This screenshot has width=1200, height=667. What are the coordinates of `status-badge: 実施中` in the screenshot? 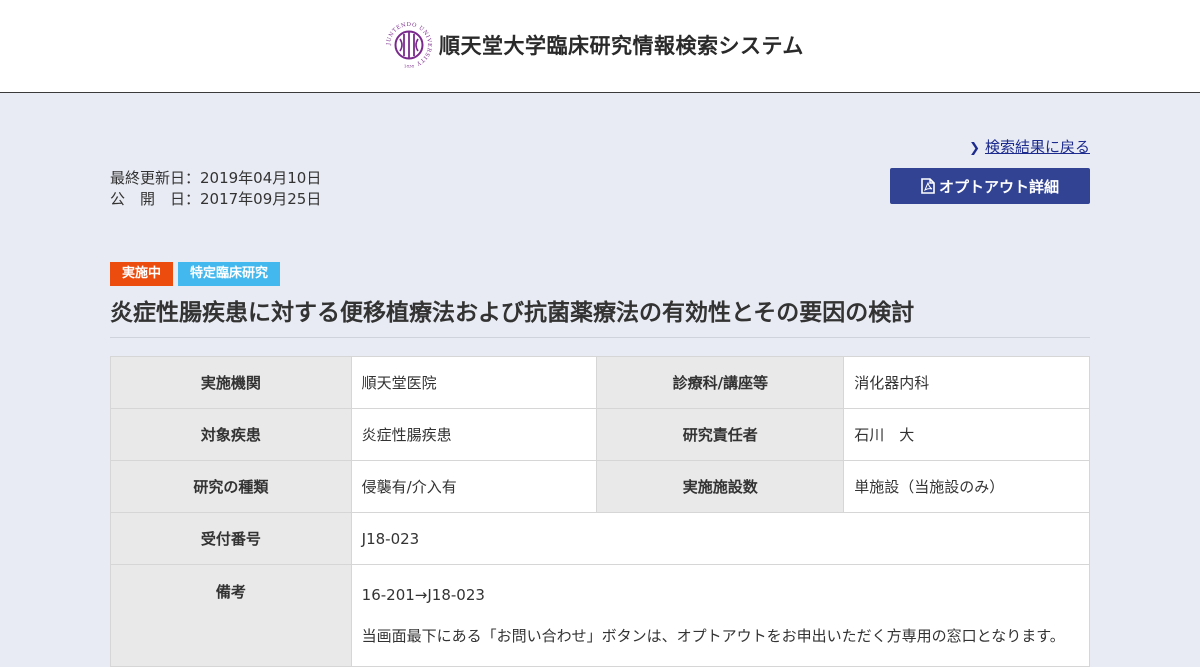 It's located at (142, 274).